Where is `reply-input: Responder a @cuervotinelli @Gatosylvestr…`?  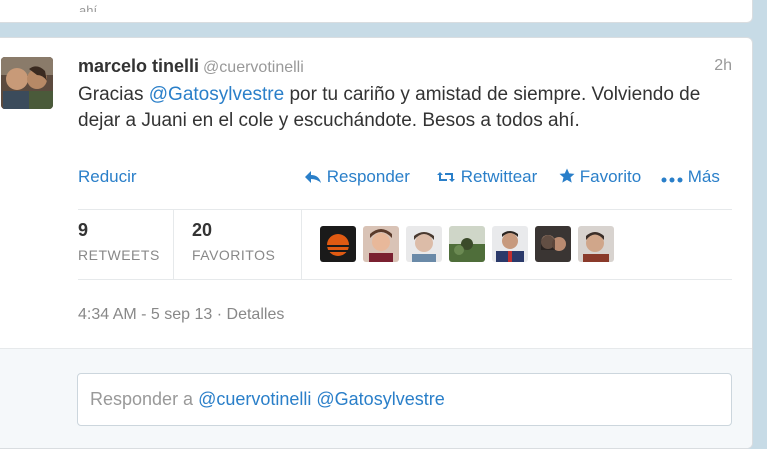 reply-input: Responder a @cuervotinelli @Gatosylvestr… is located at coordinates (404, 399).